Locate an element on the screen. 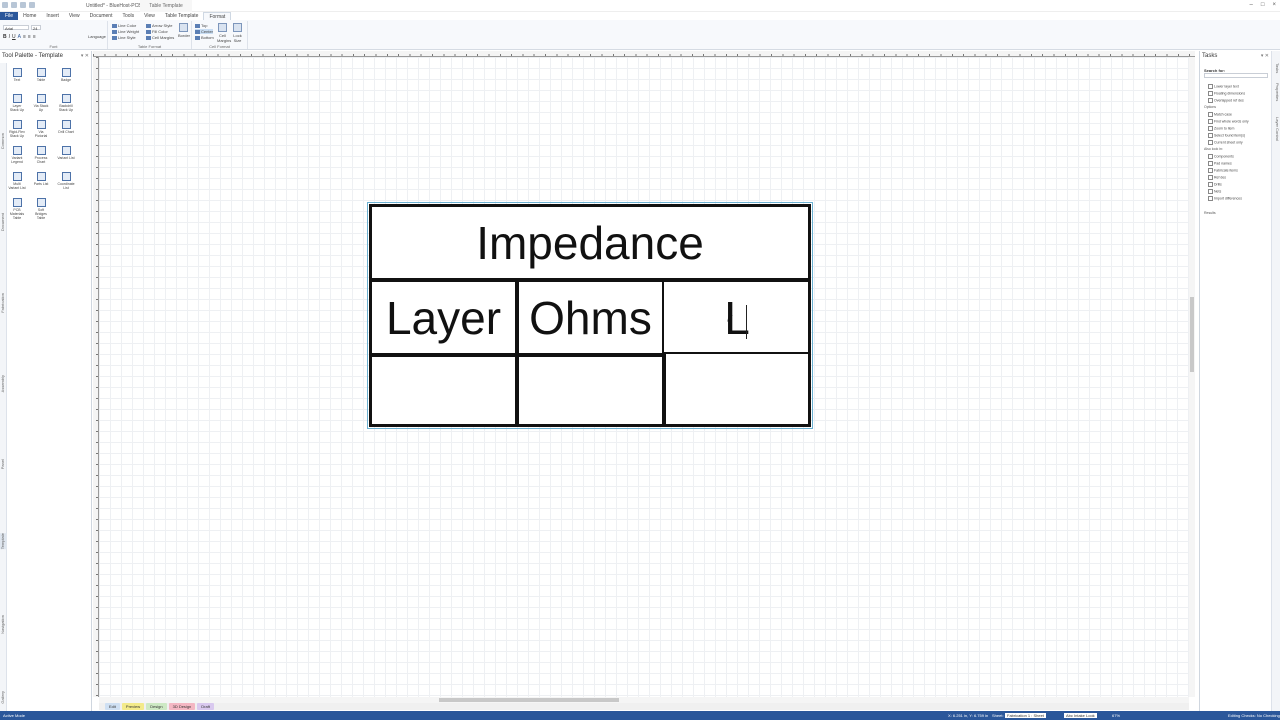  tab-view-2: View is located at coordinates (149, 16).